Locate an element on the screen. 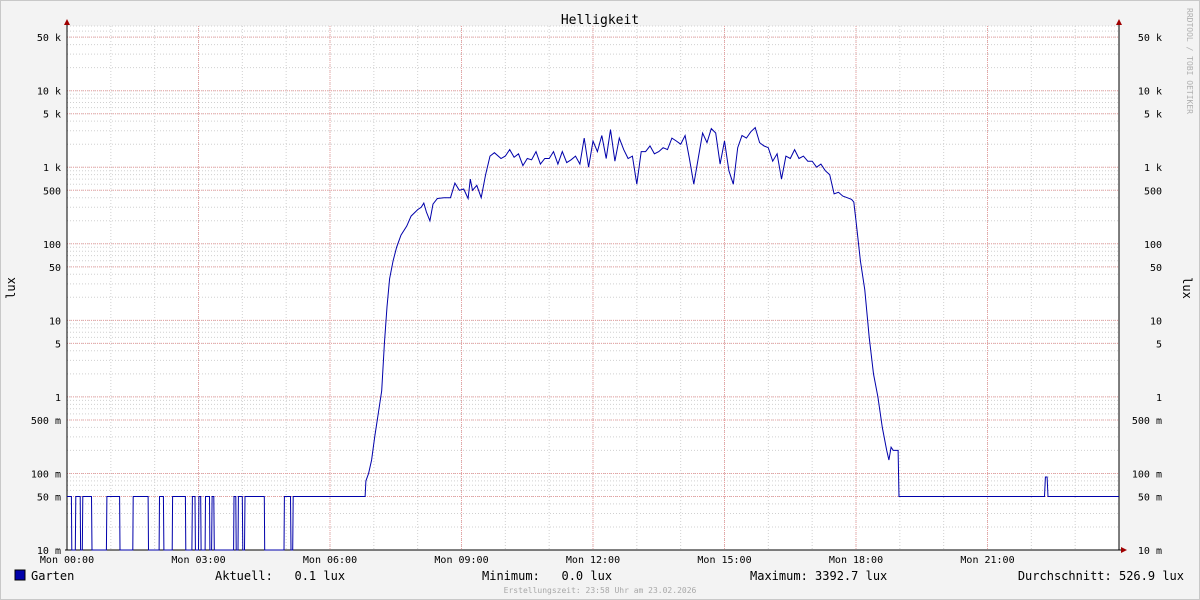 The image size is (1200, 600). y-tick-label-left: 5 k is located at coordinates (52, 115).